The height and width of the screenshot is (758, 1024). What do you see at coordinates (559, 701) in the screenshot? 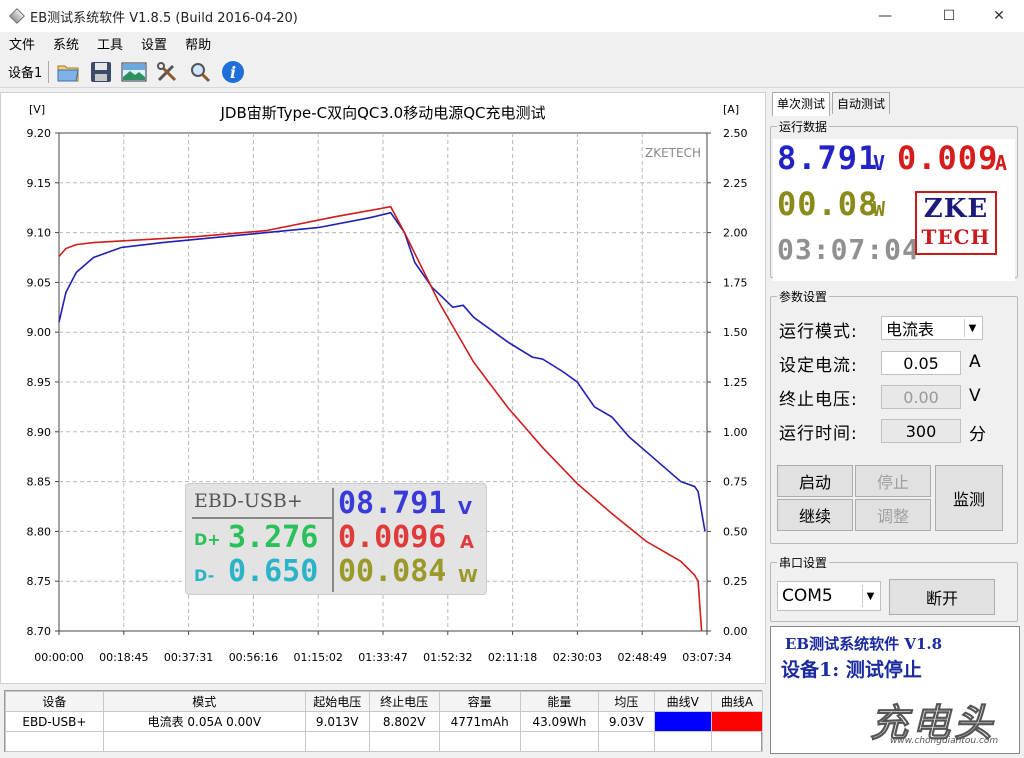
I see `table-header: 能量` at bounding box center [559, 701].